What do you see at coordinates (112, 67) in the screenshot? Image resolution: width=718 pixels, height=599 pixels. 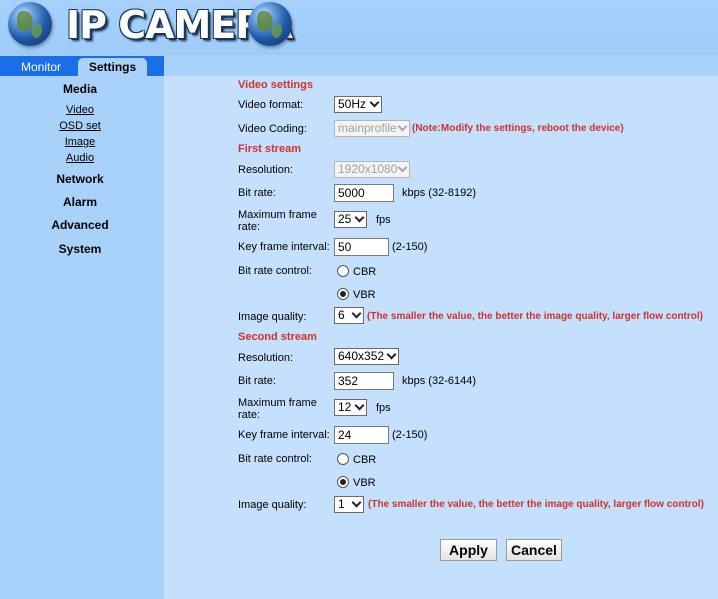 I see `tab-settings: Settings` at bounding box center [112, 67].